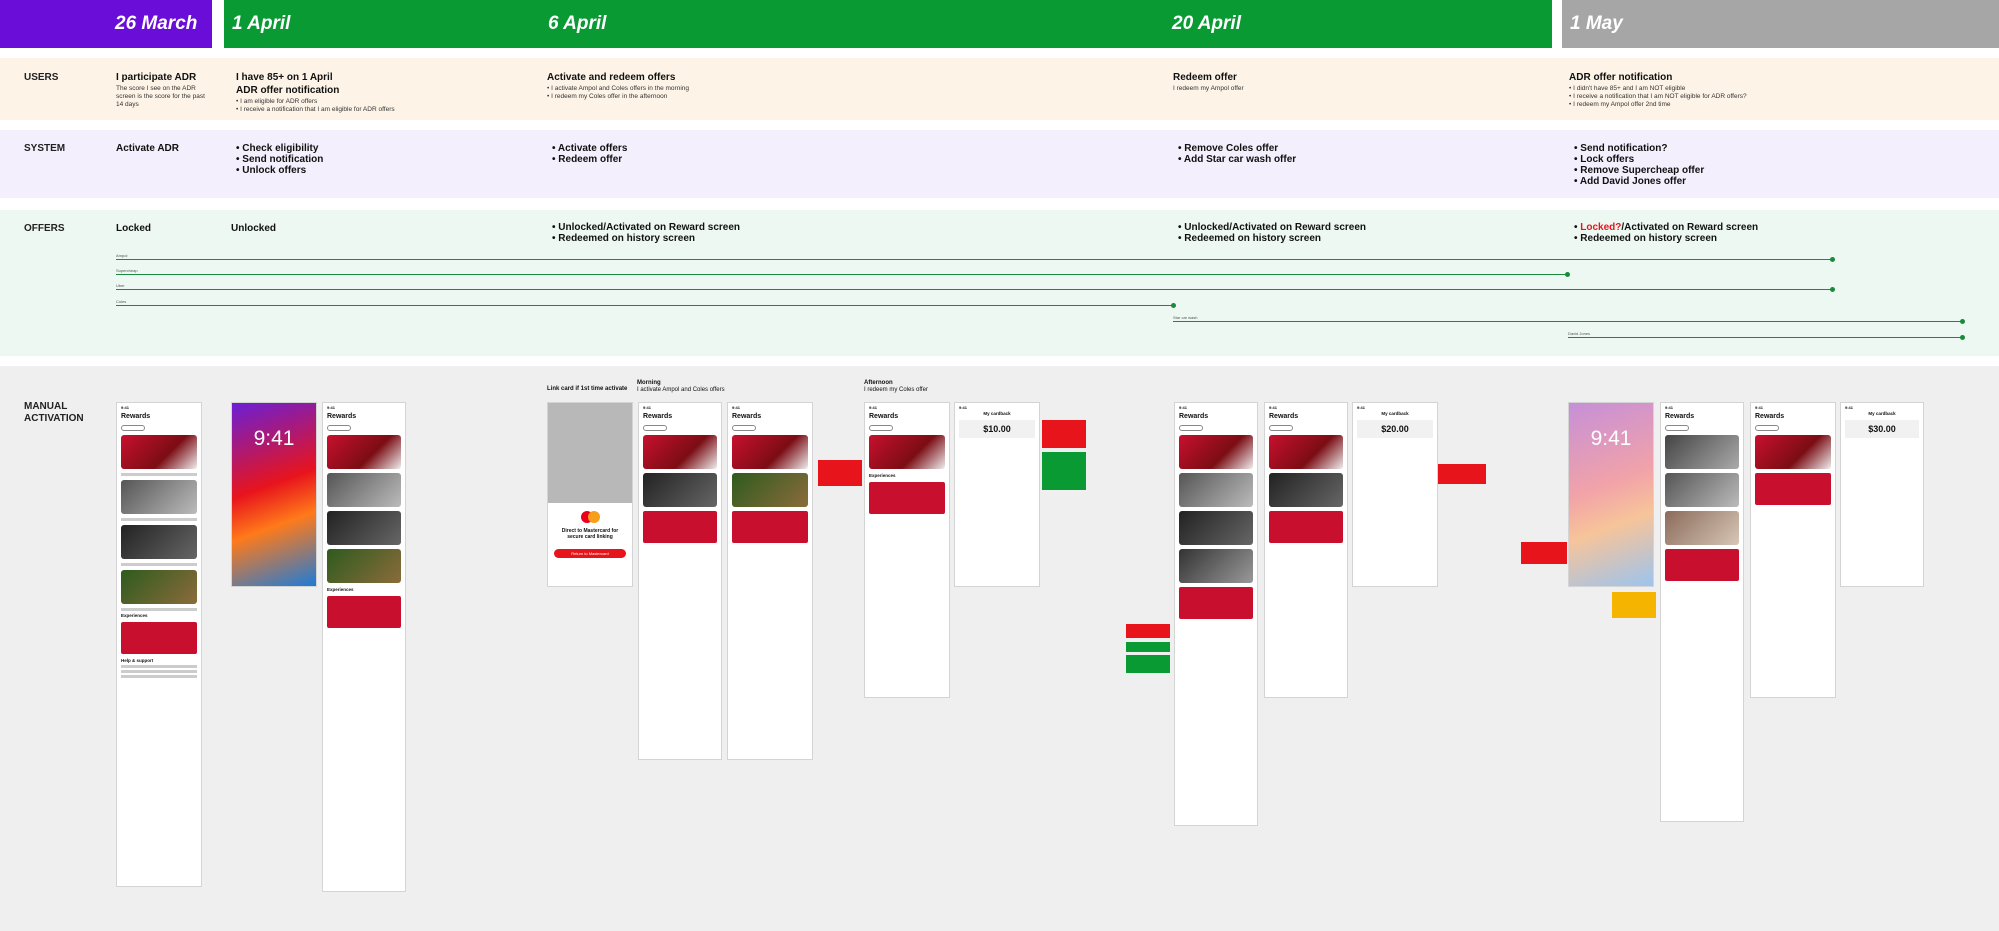  Describe the element at coordinates (1263, 148) in the screenshot. I see `system-c4-item: Remove Coles offer` at that location.